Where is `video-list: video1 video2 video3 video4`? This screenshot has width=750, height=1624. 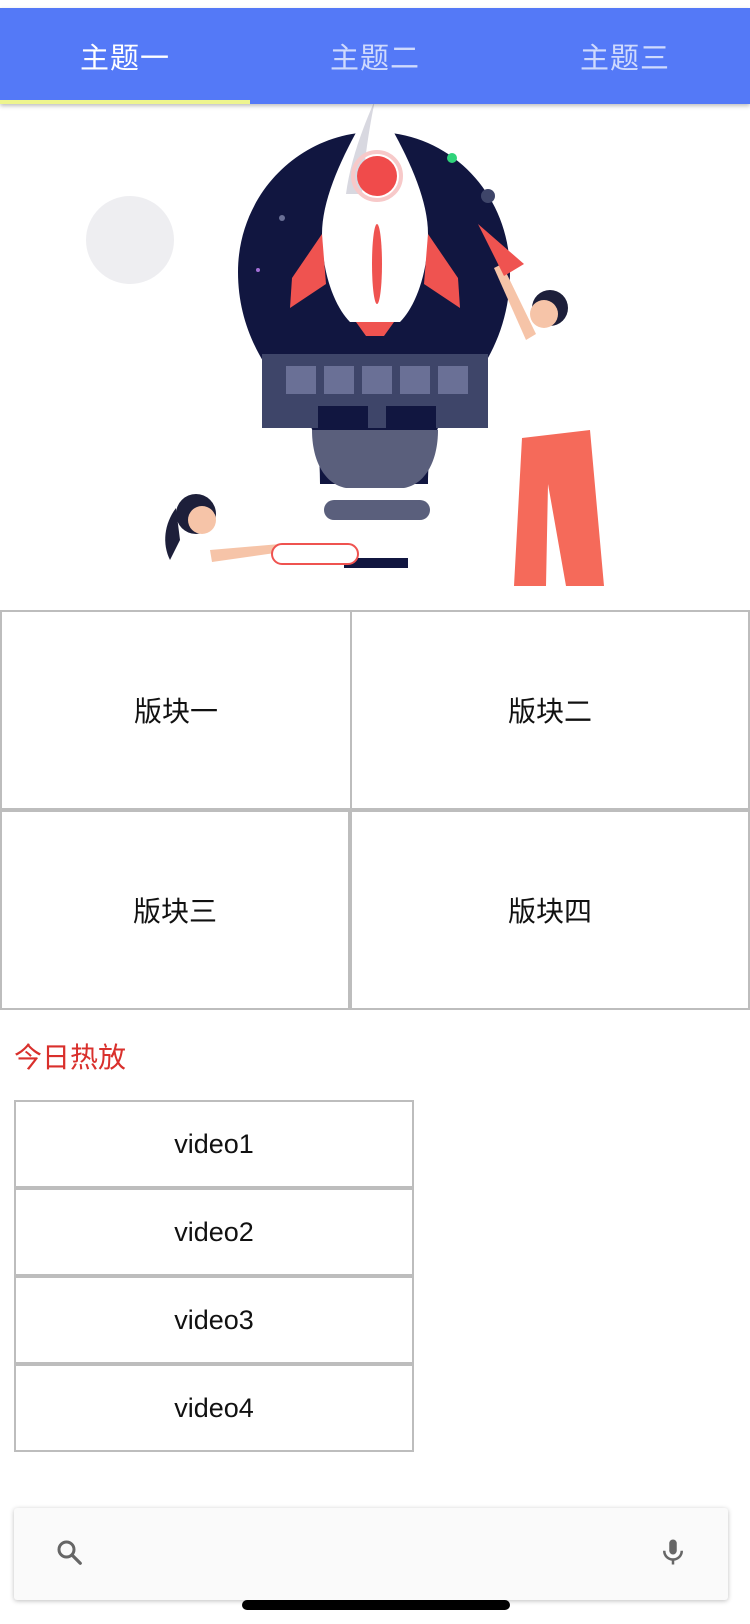
video-list: video1 video2 video3 video4 is located at coordinates (214, 1276).